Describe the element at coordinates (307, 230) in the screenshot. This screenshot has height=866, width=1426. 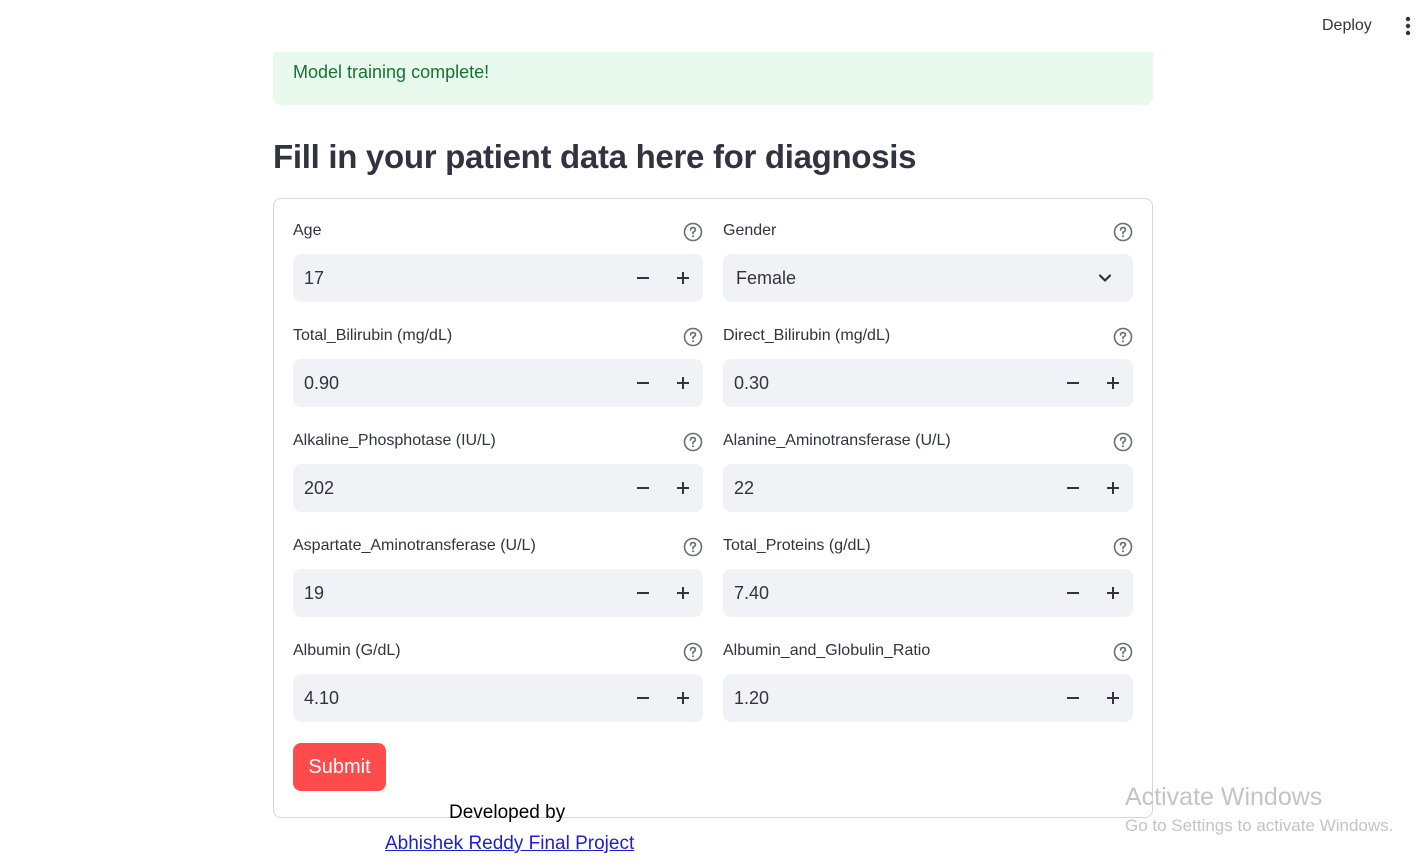
I see `field-label: Age` at that location.